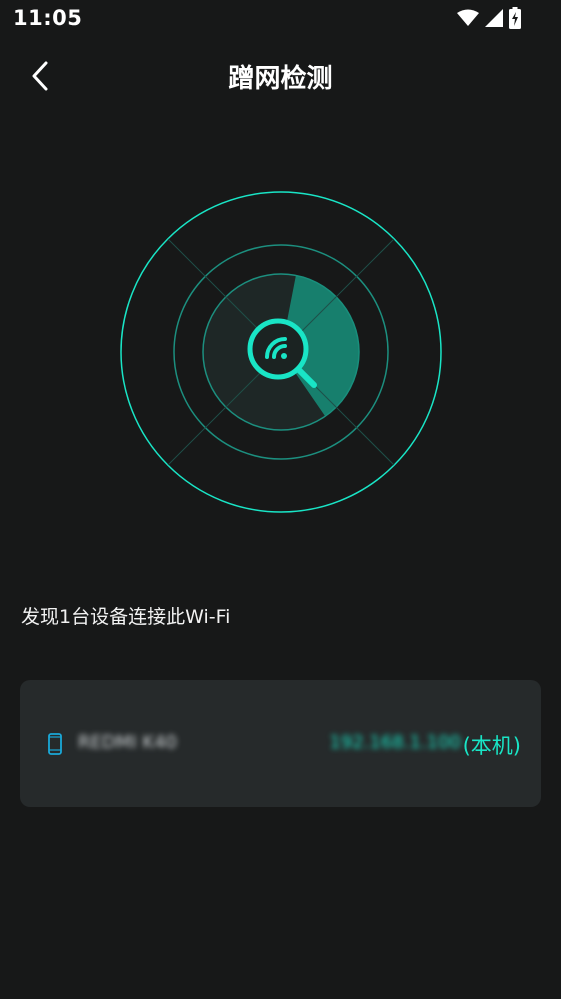  I want to click on connected-devices-summary: 发现1台设备连接此Wi-Fi, so click(126, 617).